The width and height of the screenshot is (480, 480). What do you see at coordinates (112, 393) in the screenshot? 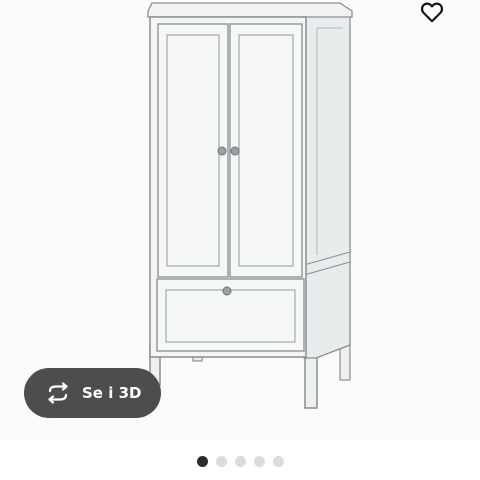
I see `view-in-3d-label: Se i 3D` at bounding box center [112, 393].